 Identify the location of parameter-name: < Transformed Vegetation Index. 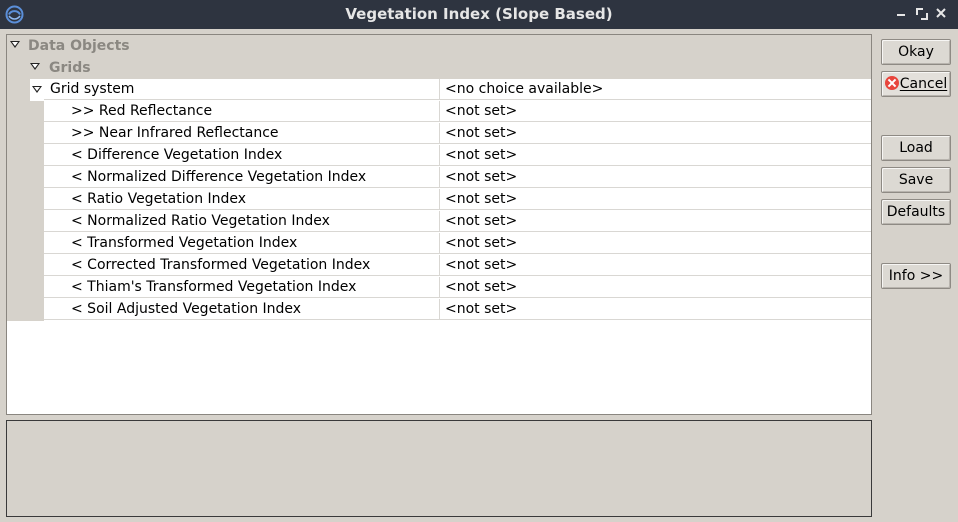
(242, 243).